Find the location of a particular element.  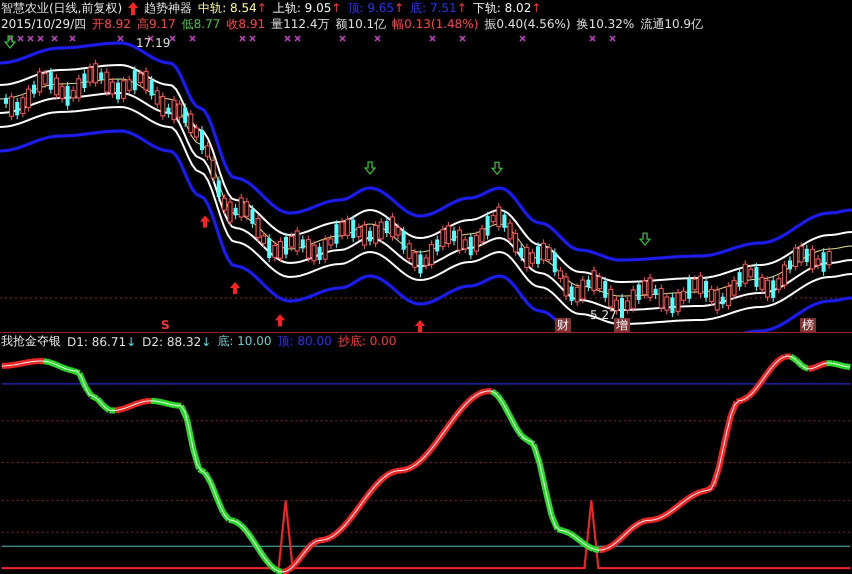

quote-field: 收8.91 is located at coordinates (246, 24).